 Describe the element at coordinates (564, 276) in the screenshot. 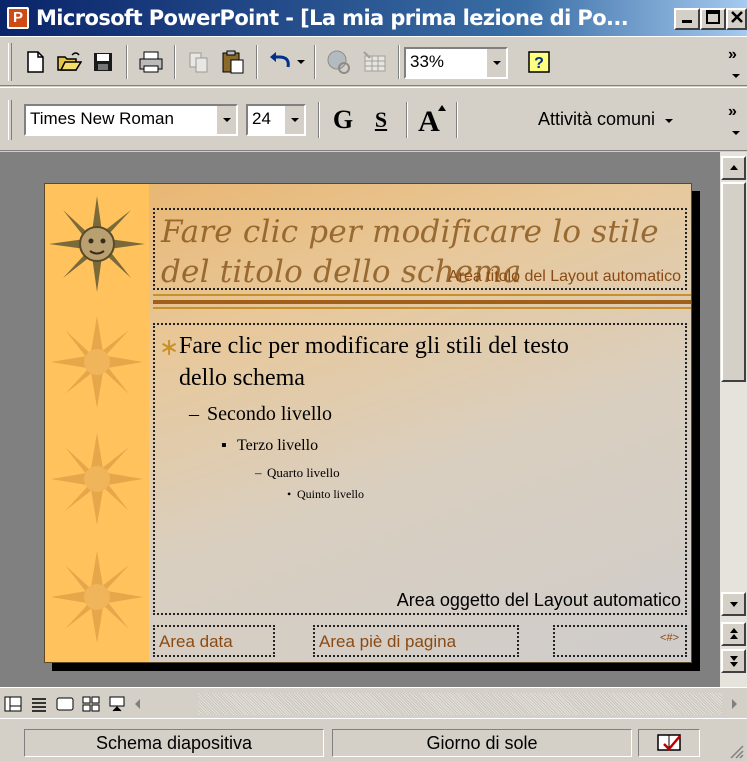

I see `title-area-label: Area titolo del Layout automatico` at that location.